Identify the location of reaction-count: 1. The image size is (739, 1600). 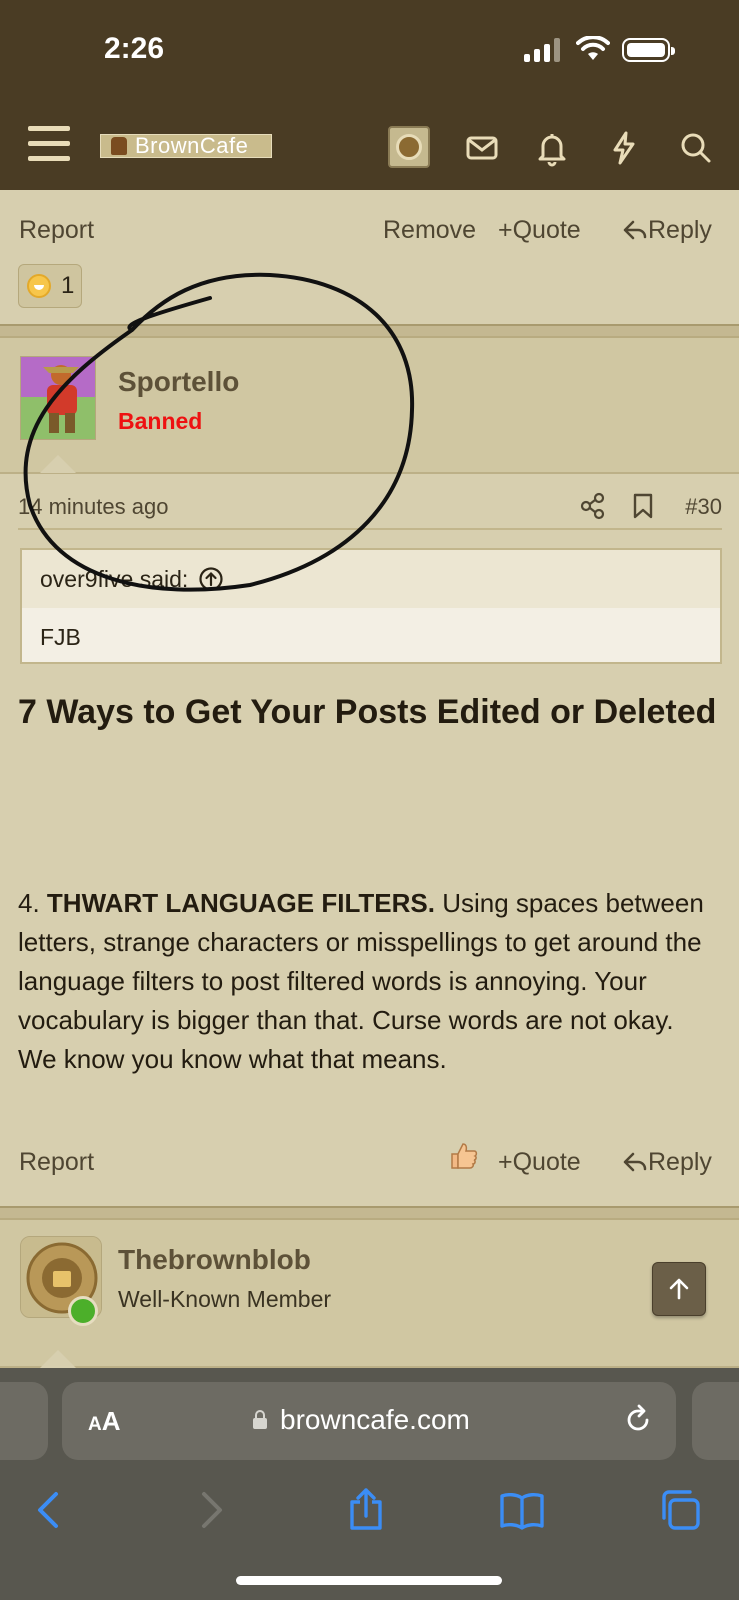
(68, 285).